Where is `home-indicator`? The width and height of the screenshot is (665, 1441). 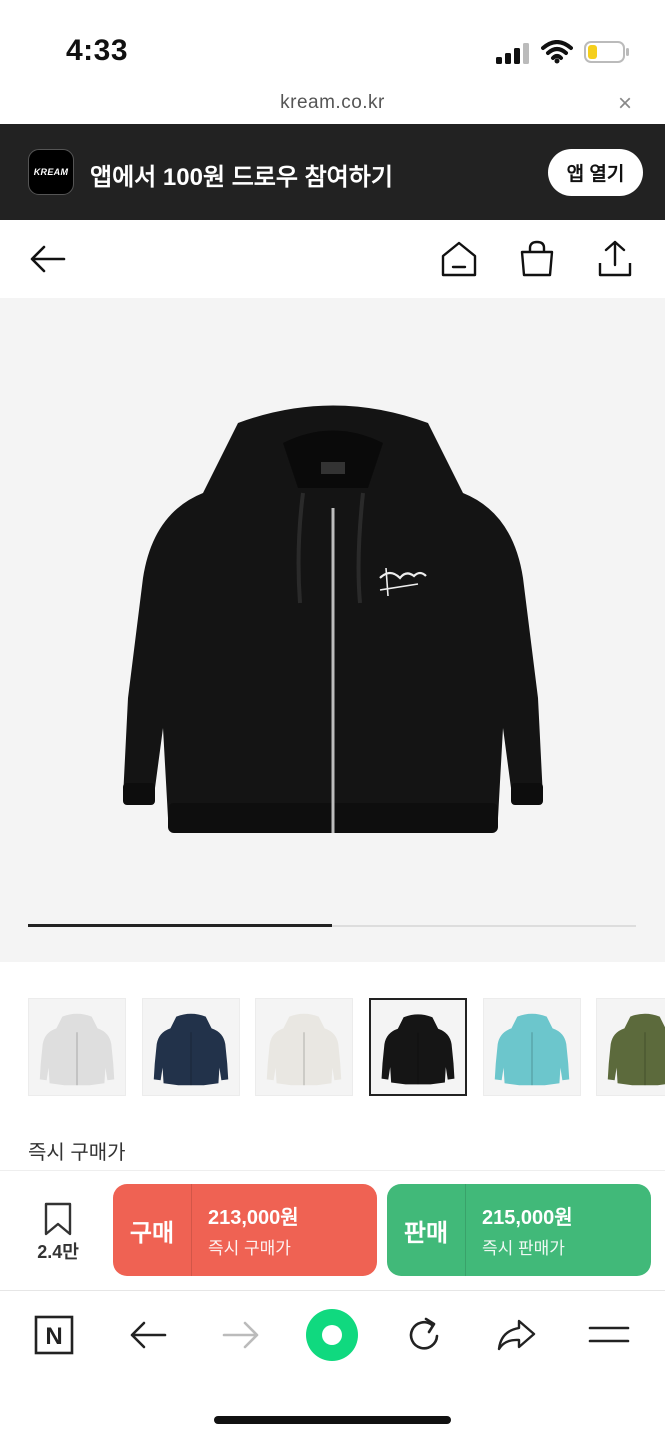
home-indicator is located at coordinates (332, 1420).